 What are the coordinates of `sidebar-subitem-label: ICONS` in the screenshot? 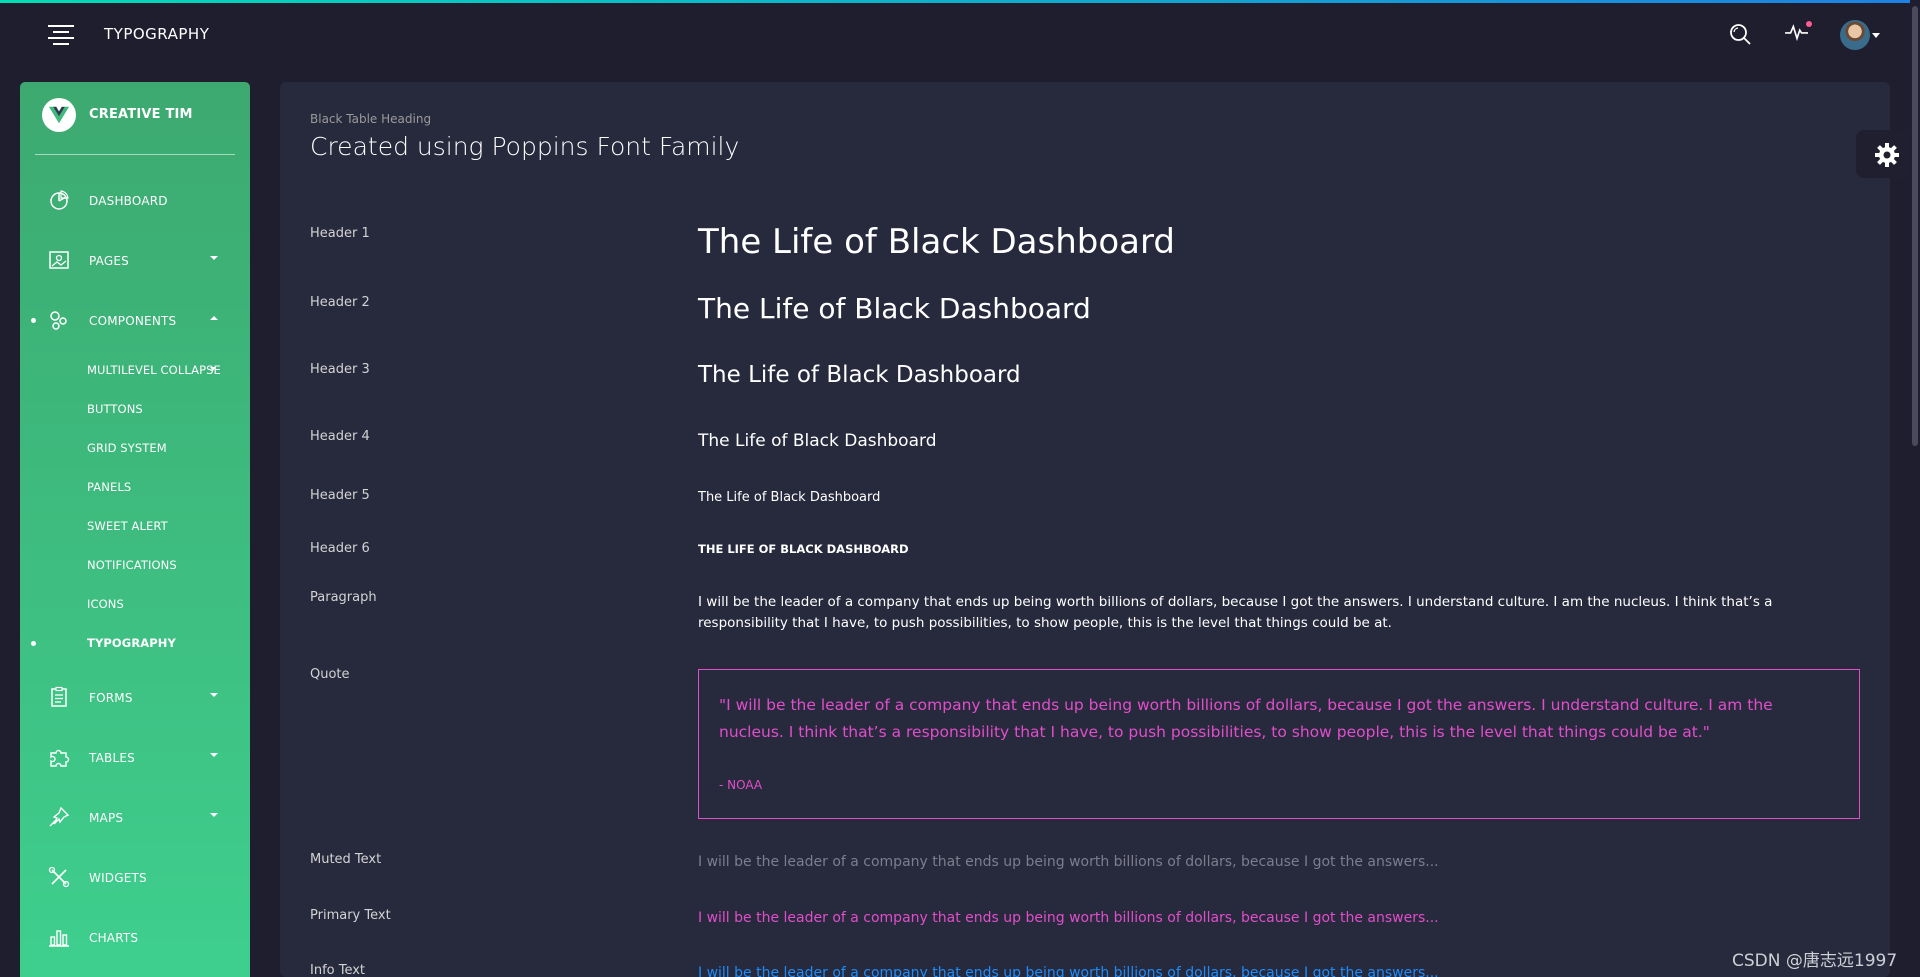 It's located at (105, 604).